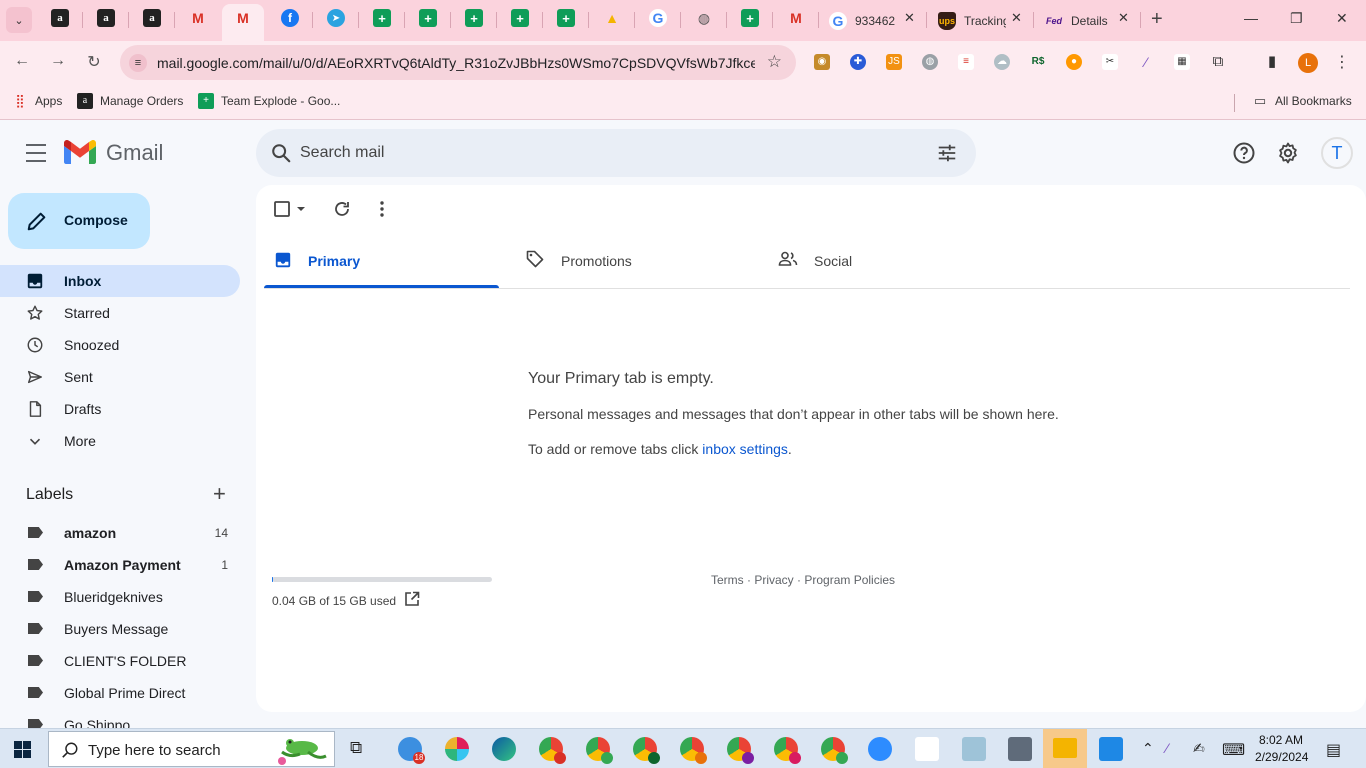 The width and height of the screenshot is (1366, 768). What do you see at coordinates (37, 101) in the screenshot?
I see `apps-bookmark: ⣿ Apps` at bounding box center [37, 101].